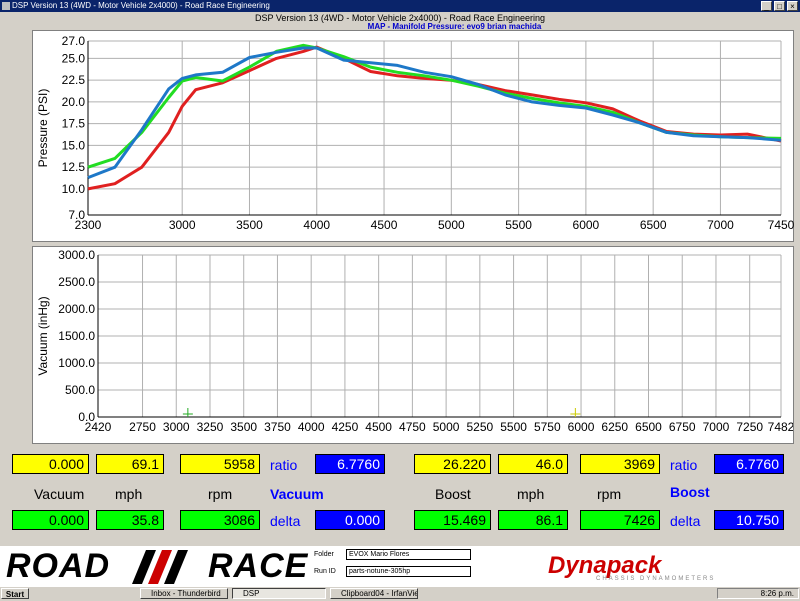  What do you see at coordinates (749, 464) in the screenshot?
I see `ratio-value-right: 6.7760` at bounding box center [749, 464].